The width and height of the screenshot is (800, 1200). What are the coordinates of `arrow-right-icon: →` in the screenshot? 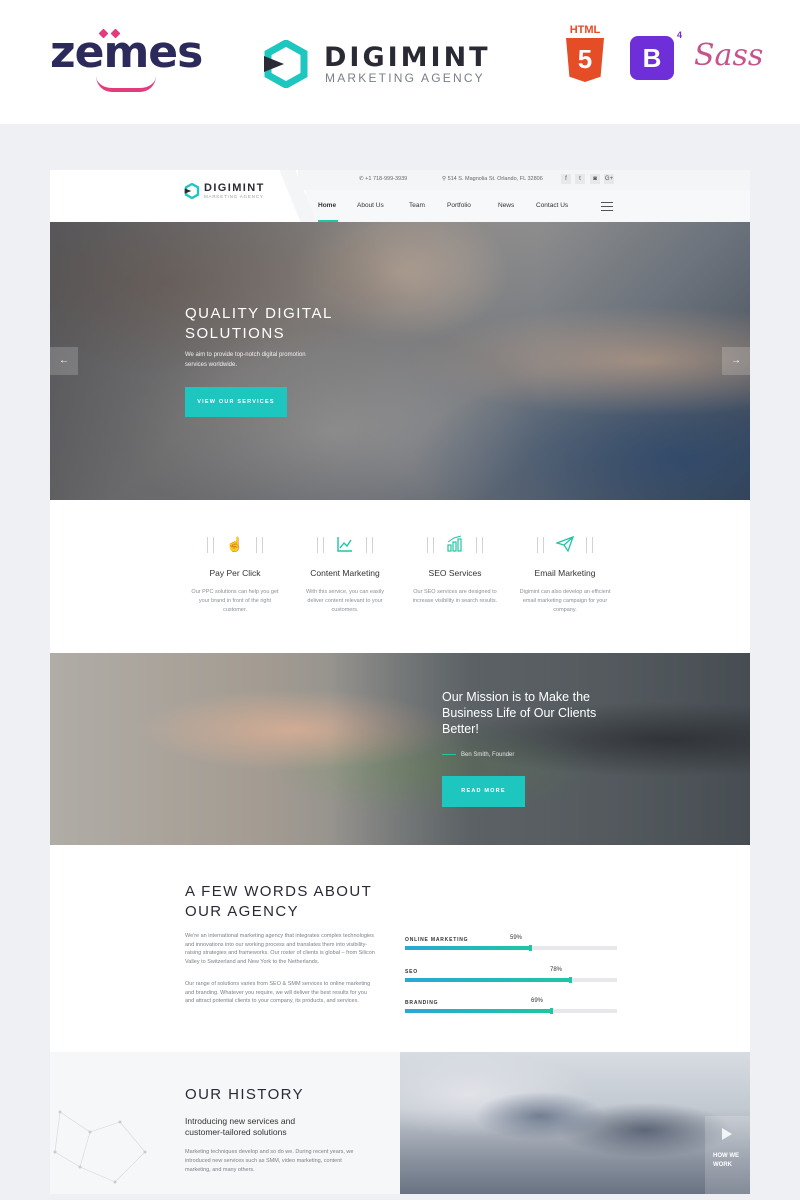 It's located at (736, 361).